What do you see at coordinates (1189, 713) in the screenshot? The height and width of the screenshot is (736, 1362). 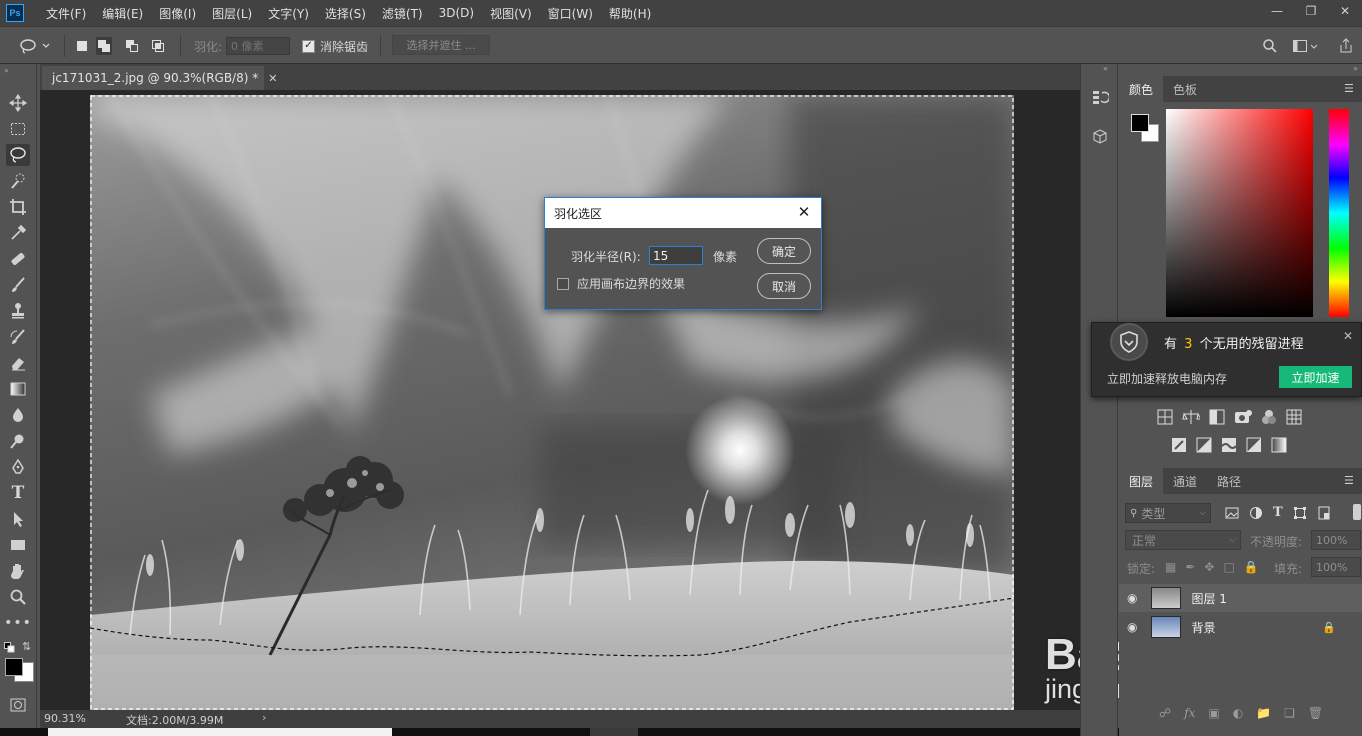 I see `layer-style-icon: fx` at bounding box center [1189, 713].